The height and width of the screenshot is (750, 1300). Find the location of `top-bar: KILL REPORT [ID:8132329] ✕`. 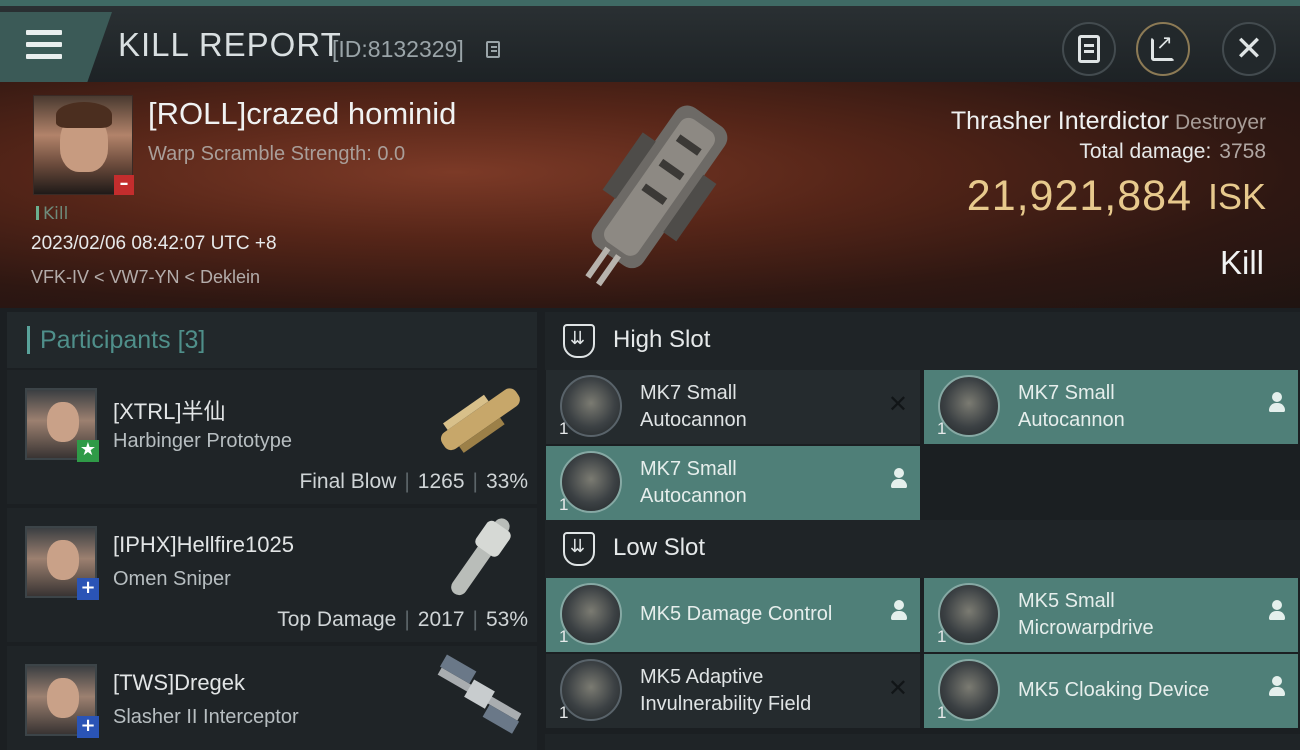

top-bar: KILL REPORT [ID:8132329] ✕ is located at coordinates (650, 41).